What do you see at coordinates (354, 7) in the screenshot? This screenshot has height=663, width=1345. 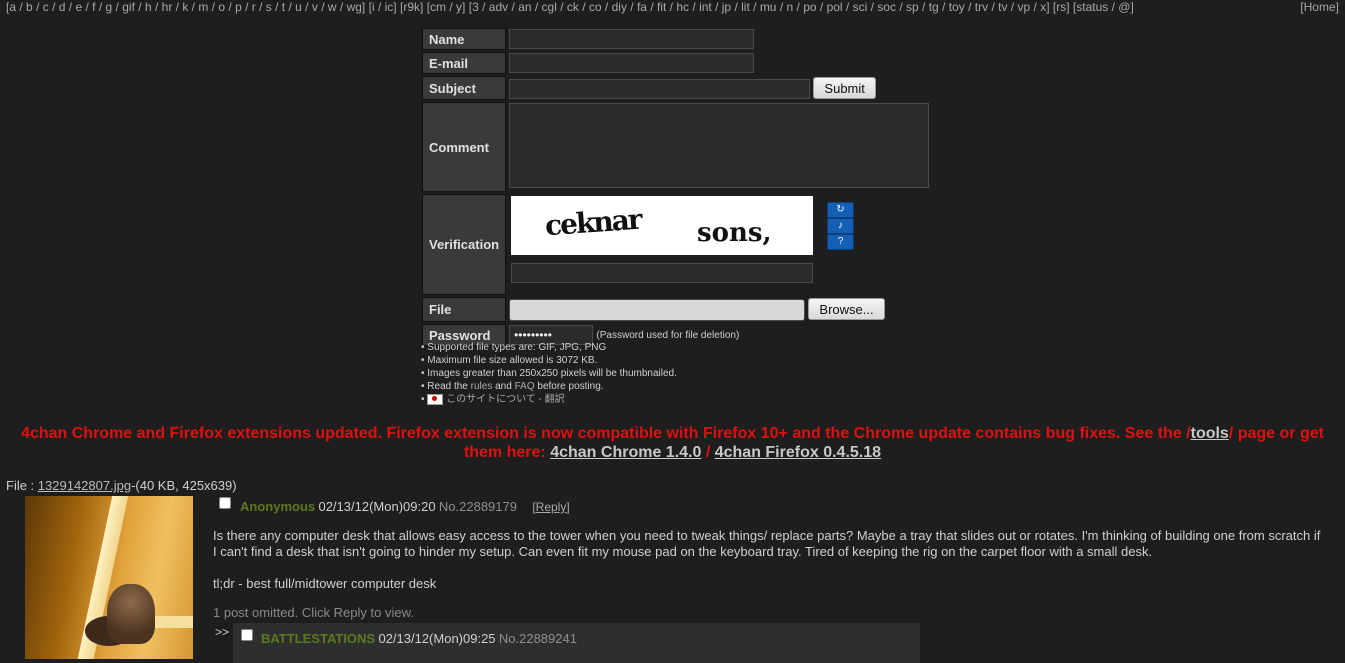 I see `board-link-wg: wg` at bounding box center [354, 7].